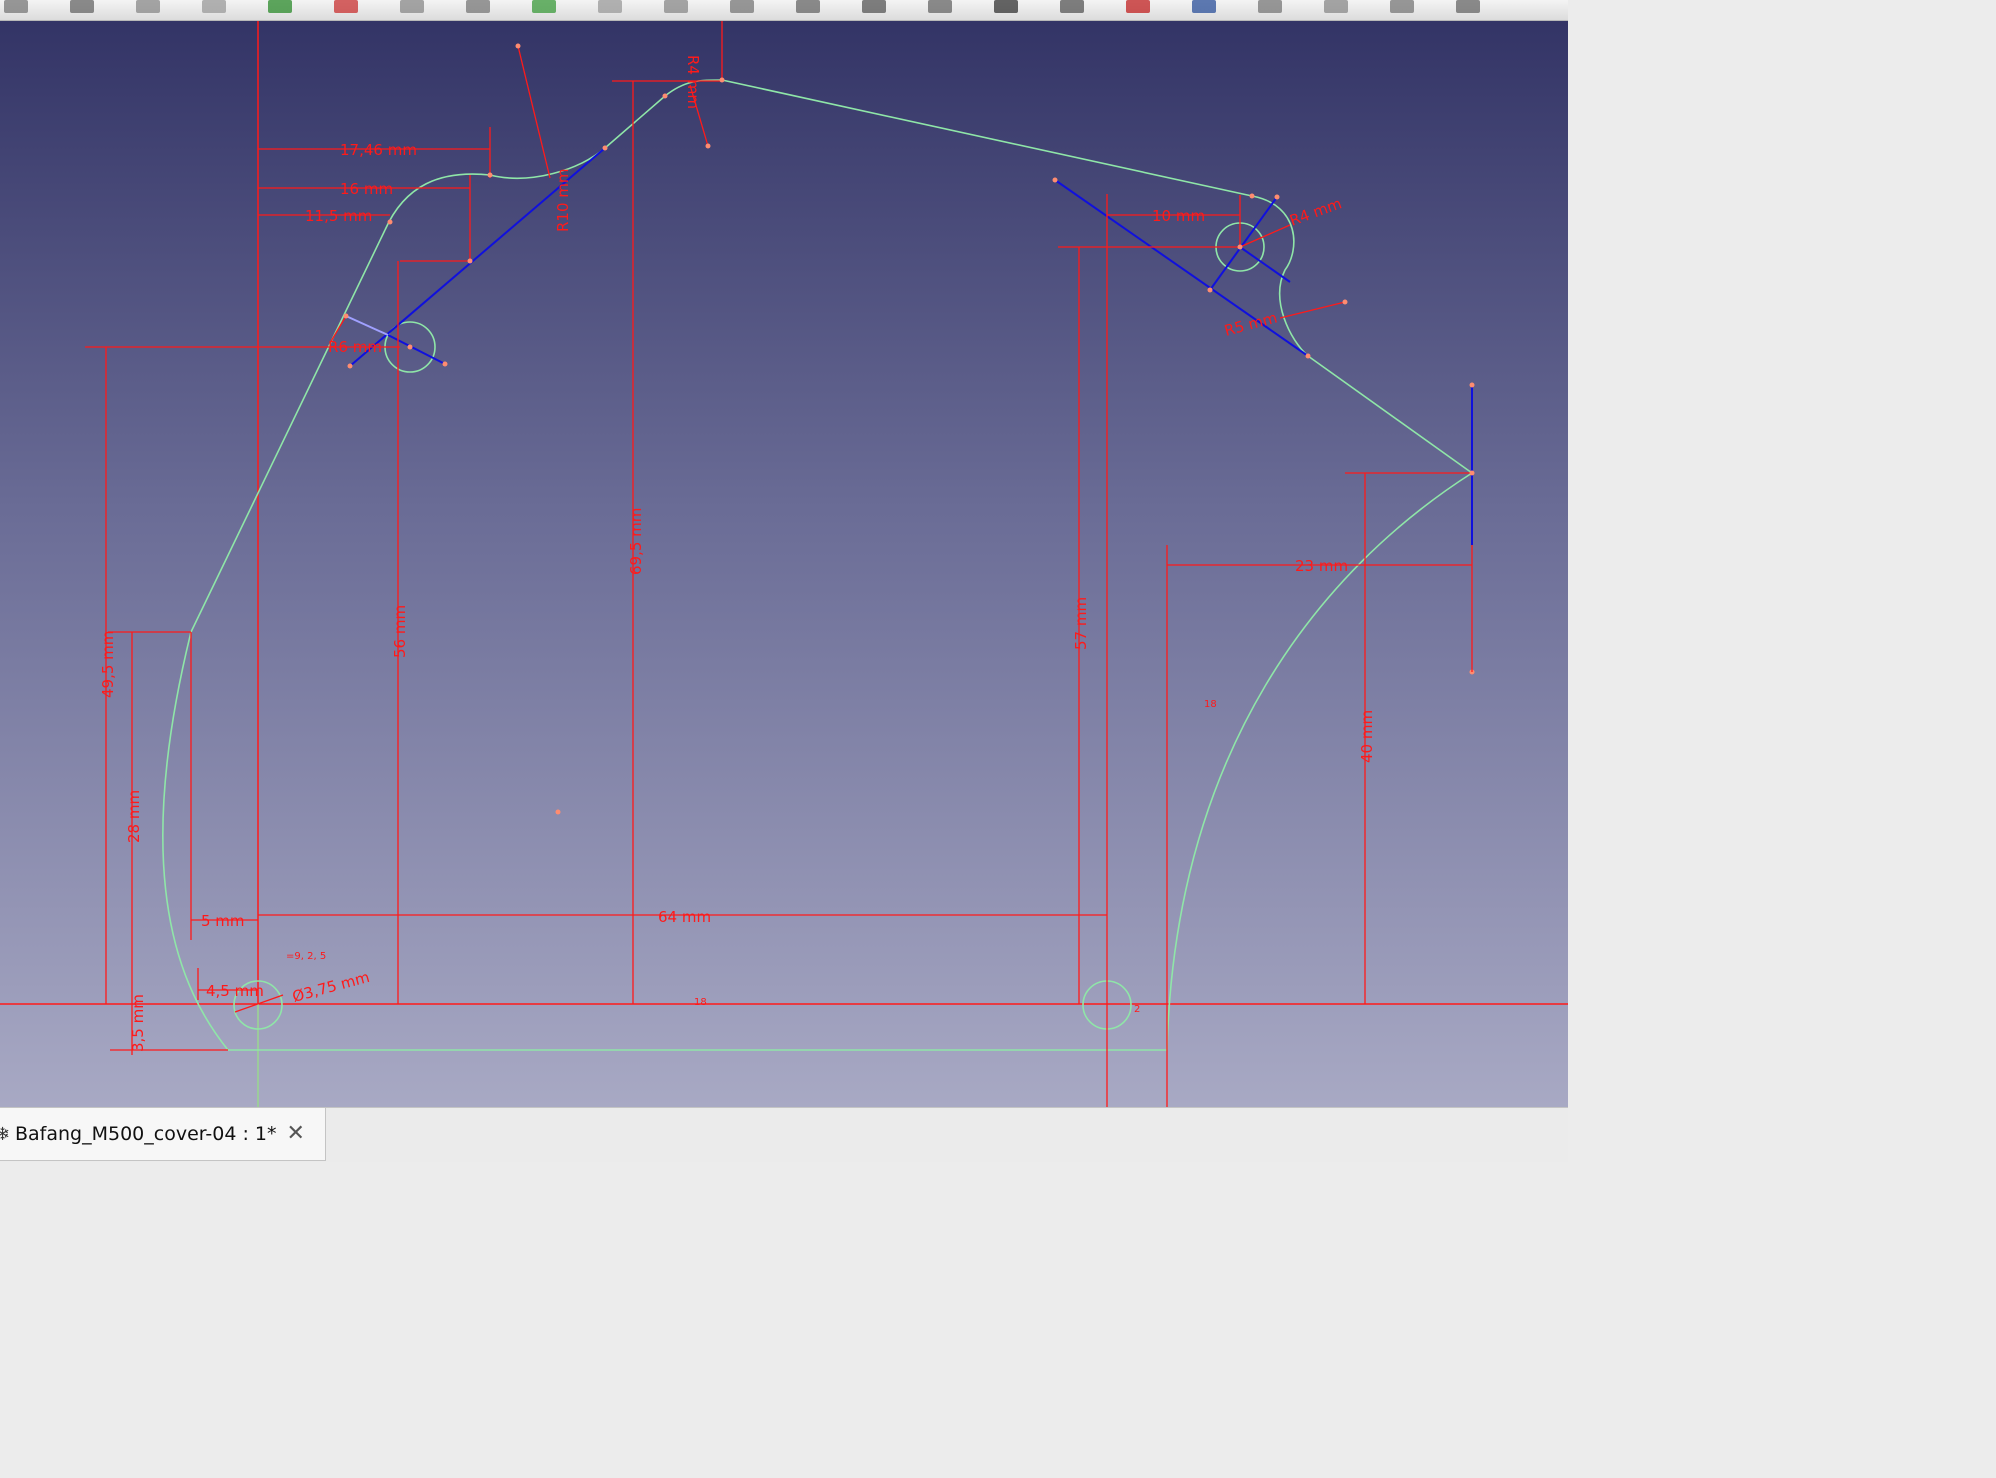 Image resolution: width=1996 pixels, height=1478 pixels. Describe the element at coordinates (306, 956) in the screenshot. I see `constraint-equal: =9, 2, 5` at that location.